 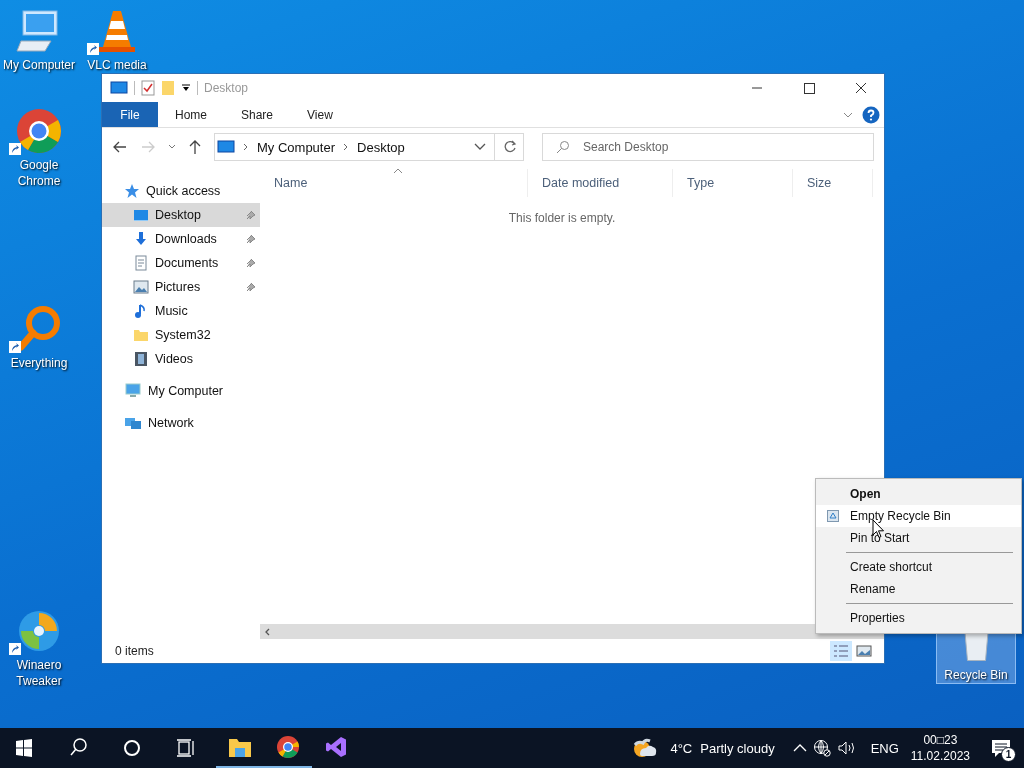 What do you see at coordinates (336, 747) in the screenshot?
I see `infinity-ribbon-icon` at bounding box center [336, 747].